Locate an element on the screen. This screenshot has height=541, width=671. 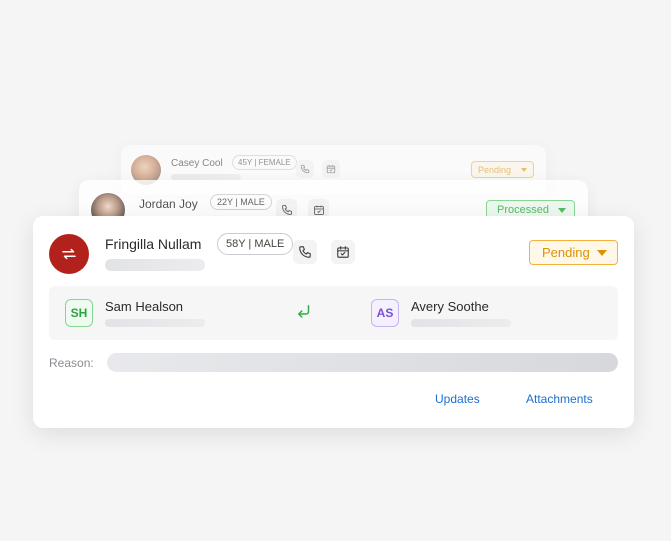
updates-link: Updates is located at coordinates (457, 399).